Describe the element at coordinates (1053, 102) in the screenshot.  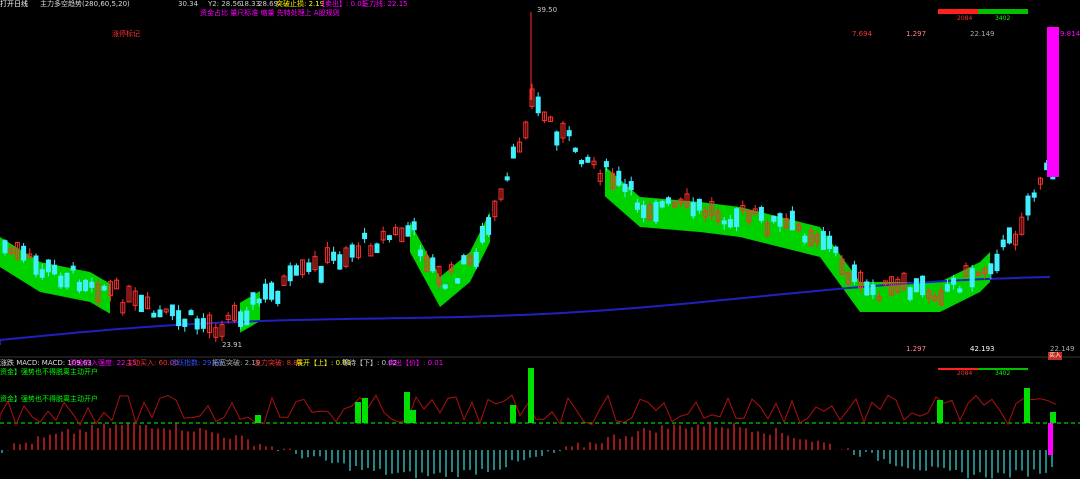
I see `magenta-volume-bar` at that location.